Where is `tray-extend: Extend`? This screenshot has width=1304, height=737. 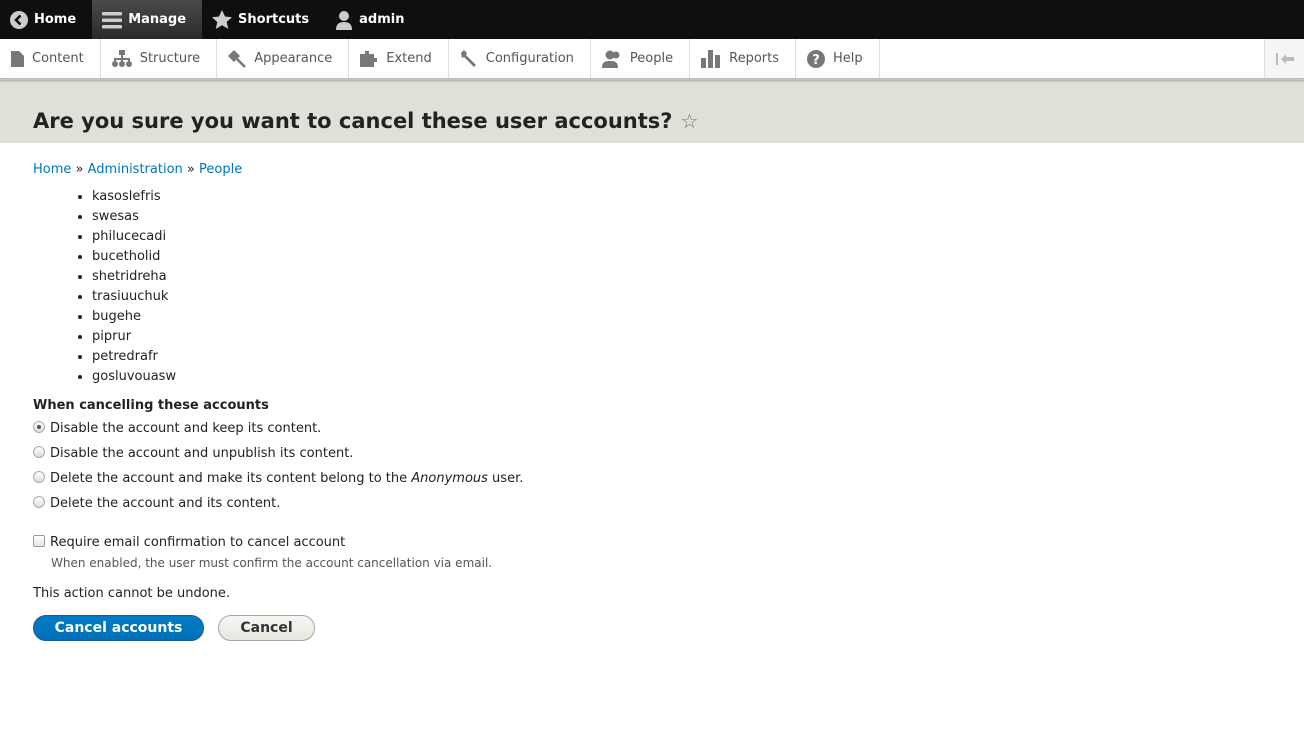 tray-extend: Extend is located at coordinates (399, 58).